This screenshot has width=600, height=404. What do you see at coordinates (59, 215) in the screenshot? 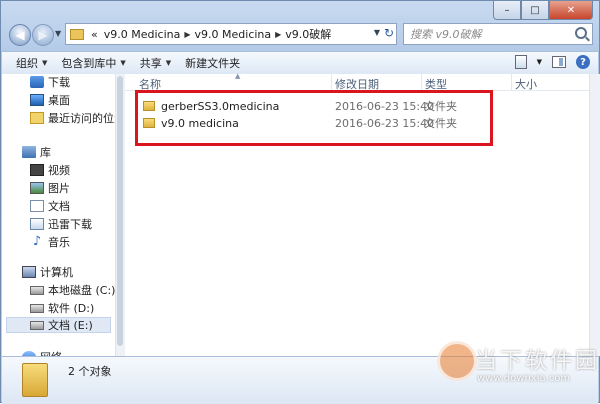
I see `navigation-pane: 下载 桌面 最近访问的位置 库 视频 图片 文档 迅雷下载` at bounding box center [59, 215].